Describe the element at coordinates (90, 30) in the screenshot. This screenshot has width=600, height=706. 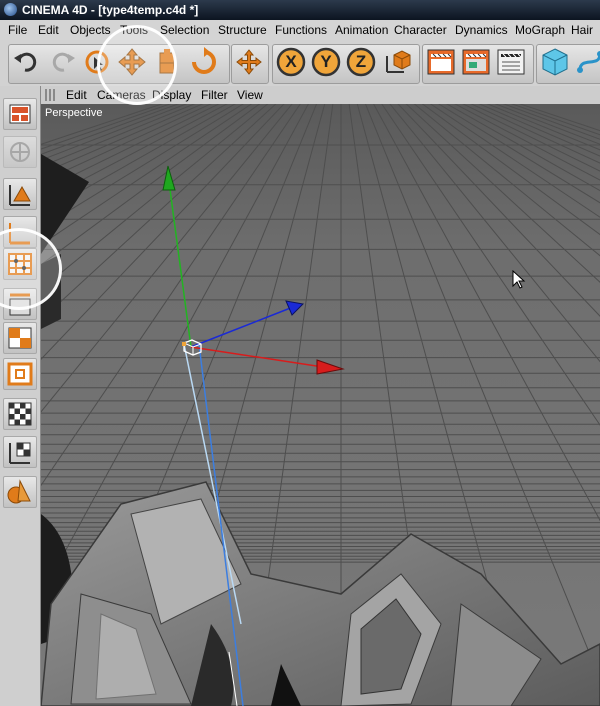
I see `menu-objects: Objects` at that location.